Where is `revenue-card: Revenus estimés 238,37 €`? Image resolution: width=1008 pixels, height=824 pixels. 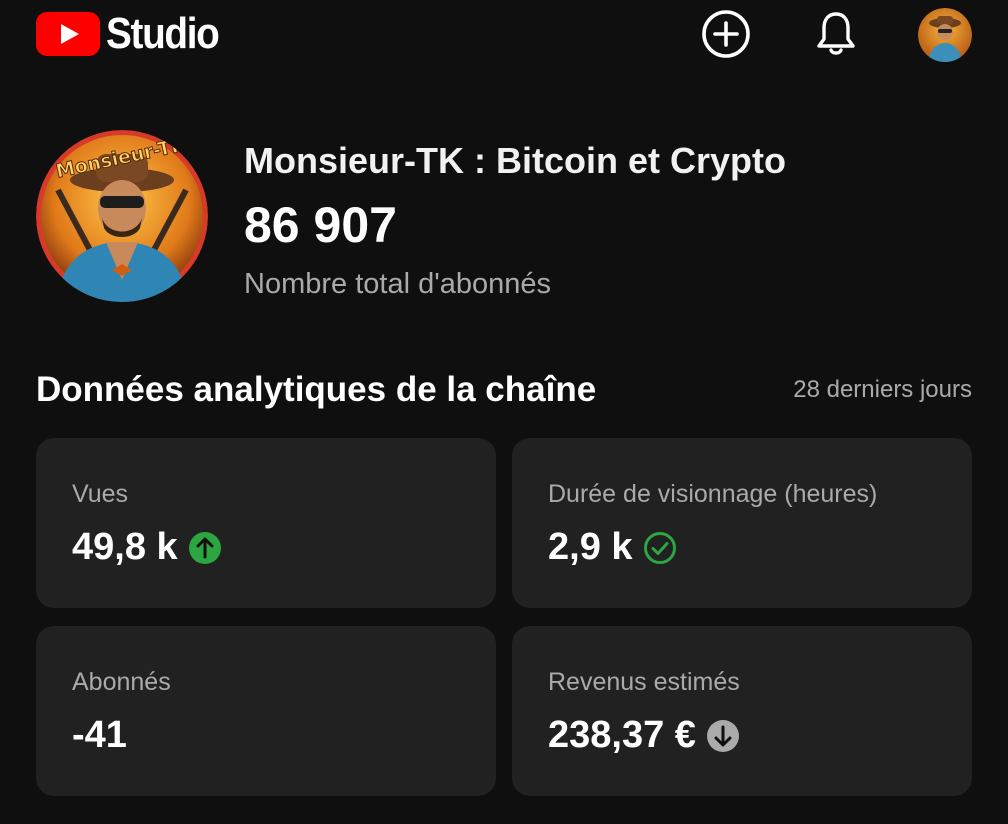 revenue-card: Revenus estimés 238,37 € is located at coordinates (742, 711).